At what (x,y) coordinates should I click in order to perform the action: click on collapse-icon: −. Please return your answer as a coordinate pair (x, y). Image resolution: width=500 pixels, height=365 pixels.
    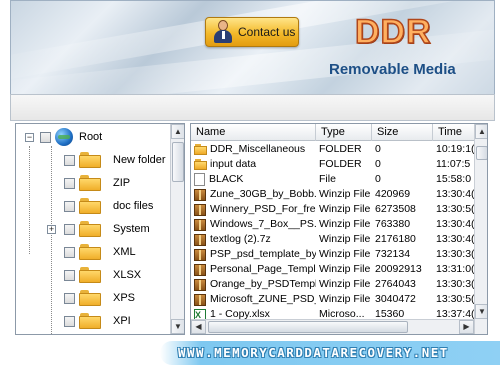
    Looking at the image, I should click on (29, 137).